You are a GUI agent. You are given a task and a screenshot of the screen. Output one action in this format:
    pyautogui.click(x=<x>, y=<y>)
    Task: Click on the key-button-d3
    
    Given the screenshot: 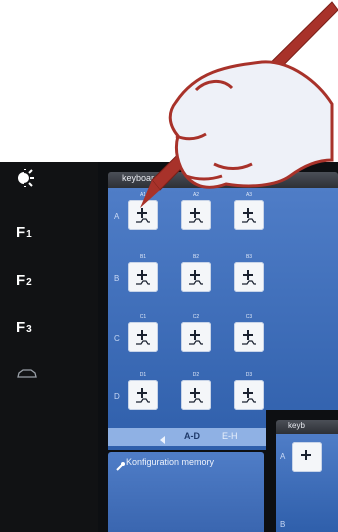 What is the action you would take?
    pyautogui.click(x=249, y=395)
    